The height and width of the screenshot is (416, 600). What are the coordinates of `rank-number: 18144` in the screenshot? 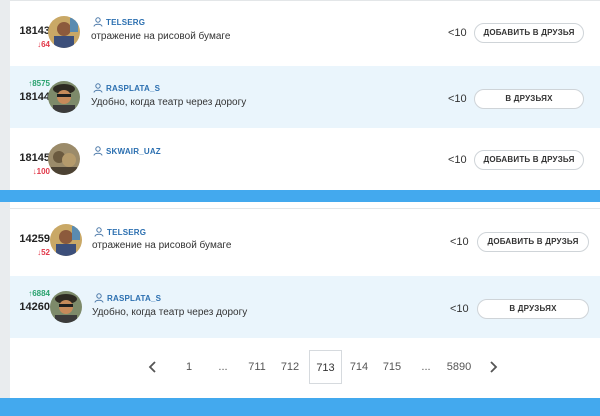 It's located at (34, 97).